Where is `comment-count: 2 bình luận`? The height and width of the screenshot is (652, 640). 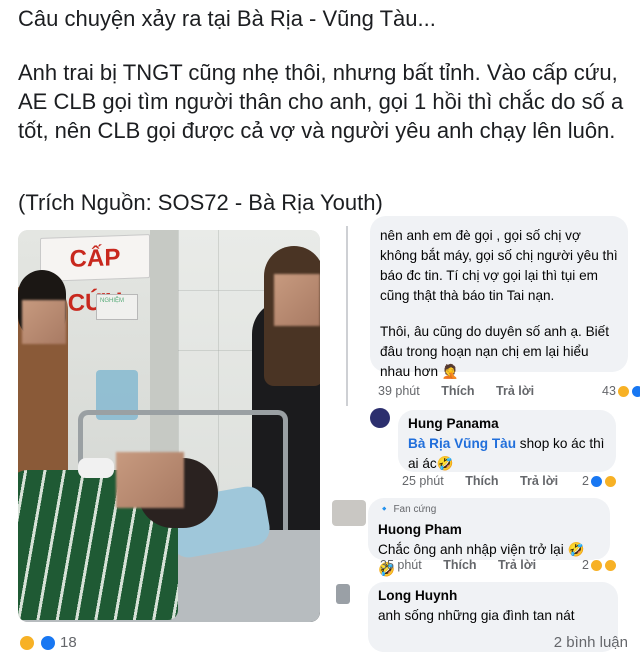
comment-count: 2 bình luận is located at coordinates (591, 642).